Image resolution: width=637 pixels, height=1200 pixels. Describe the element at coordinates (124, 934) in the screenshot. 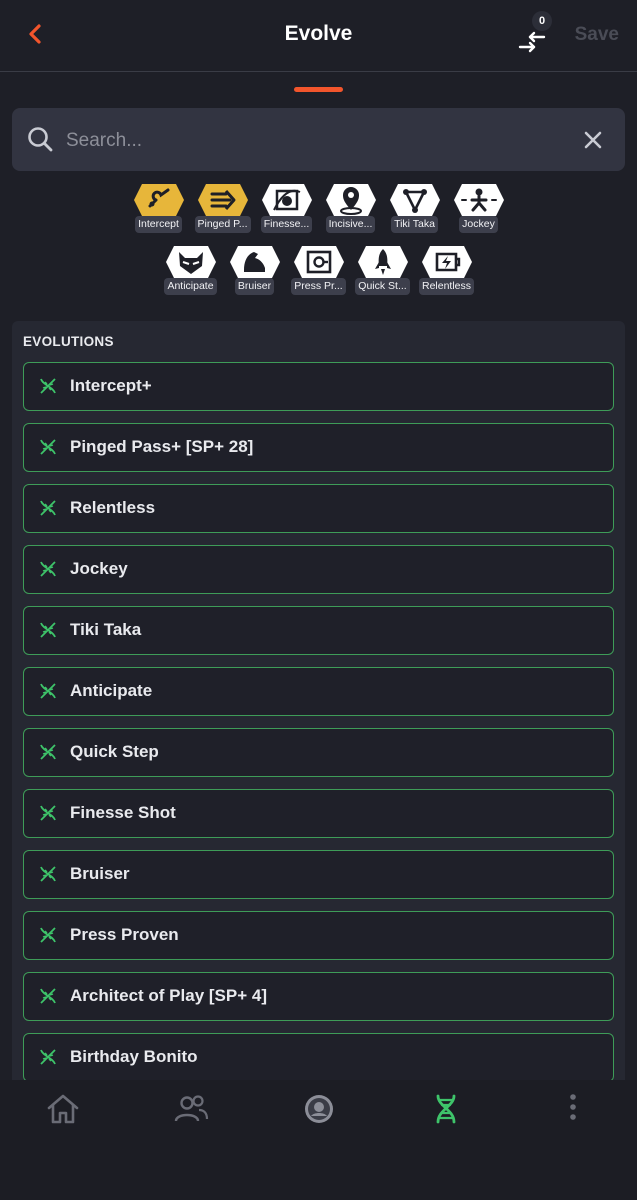

I see `evolution-label: Press Proven` at that location.